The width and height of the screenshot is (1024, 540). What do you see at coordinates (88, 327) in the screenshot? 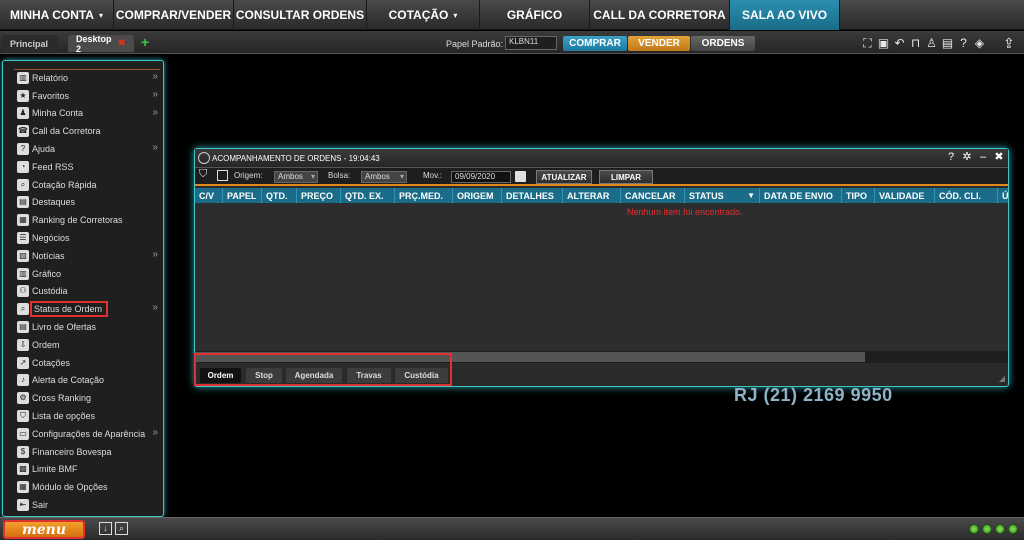
I see `sidebar-item-livro-de-ofertas: ▤ Livro de Ofertas` at bounding box center [88, 327].